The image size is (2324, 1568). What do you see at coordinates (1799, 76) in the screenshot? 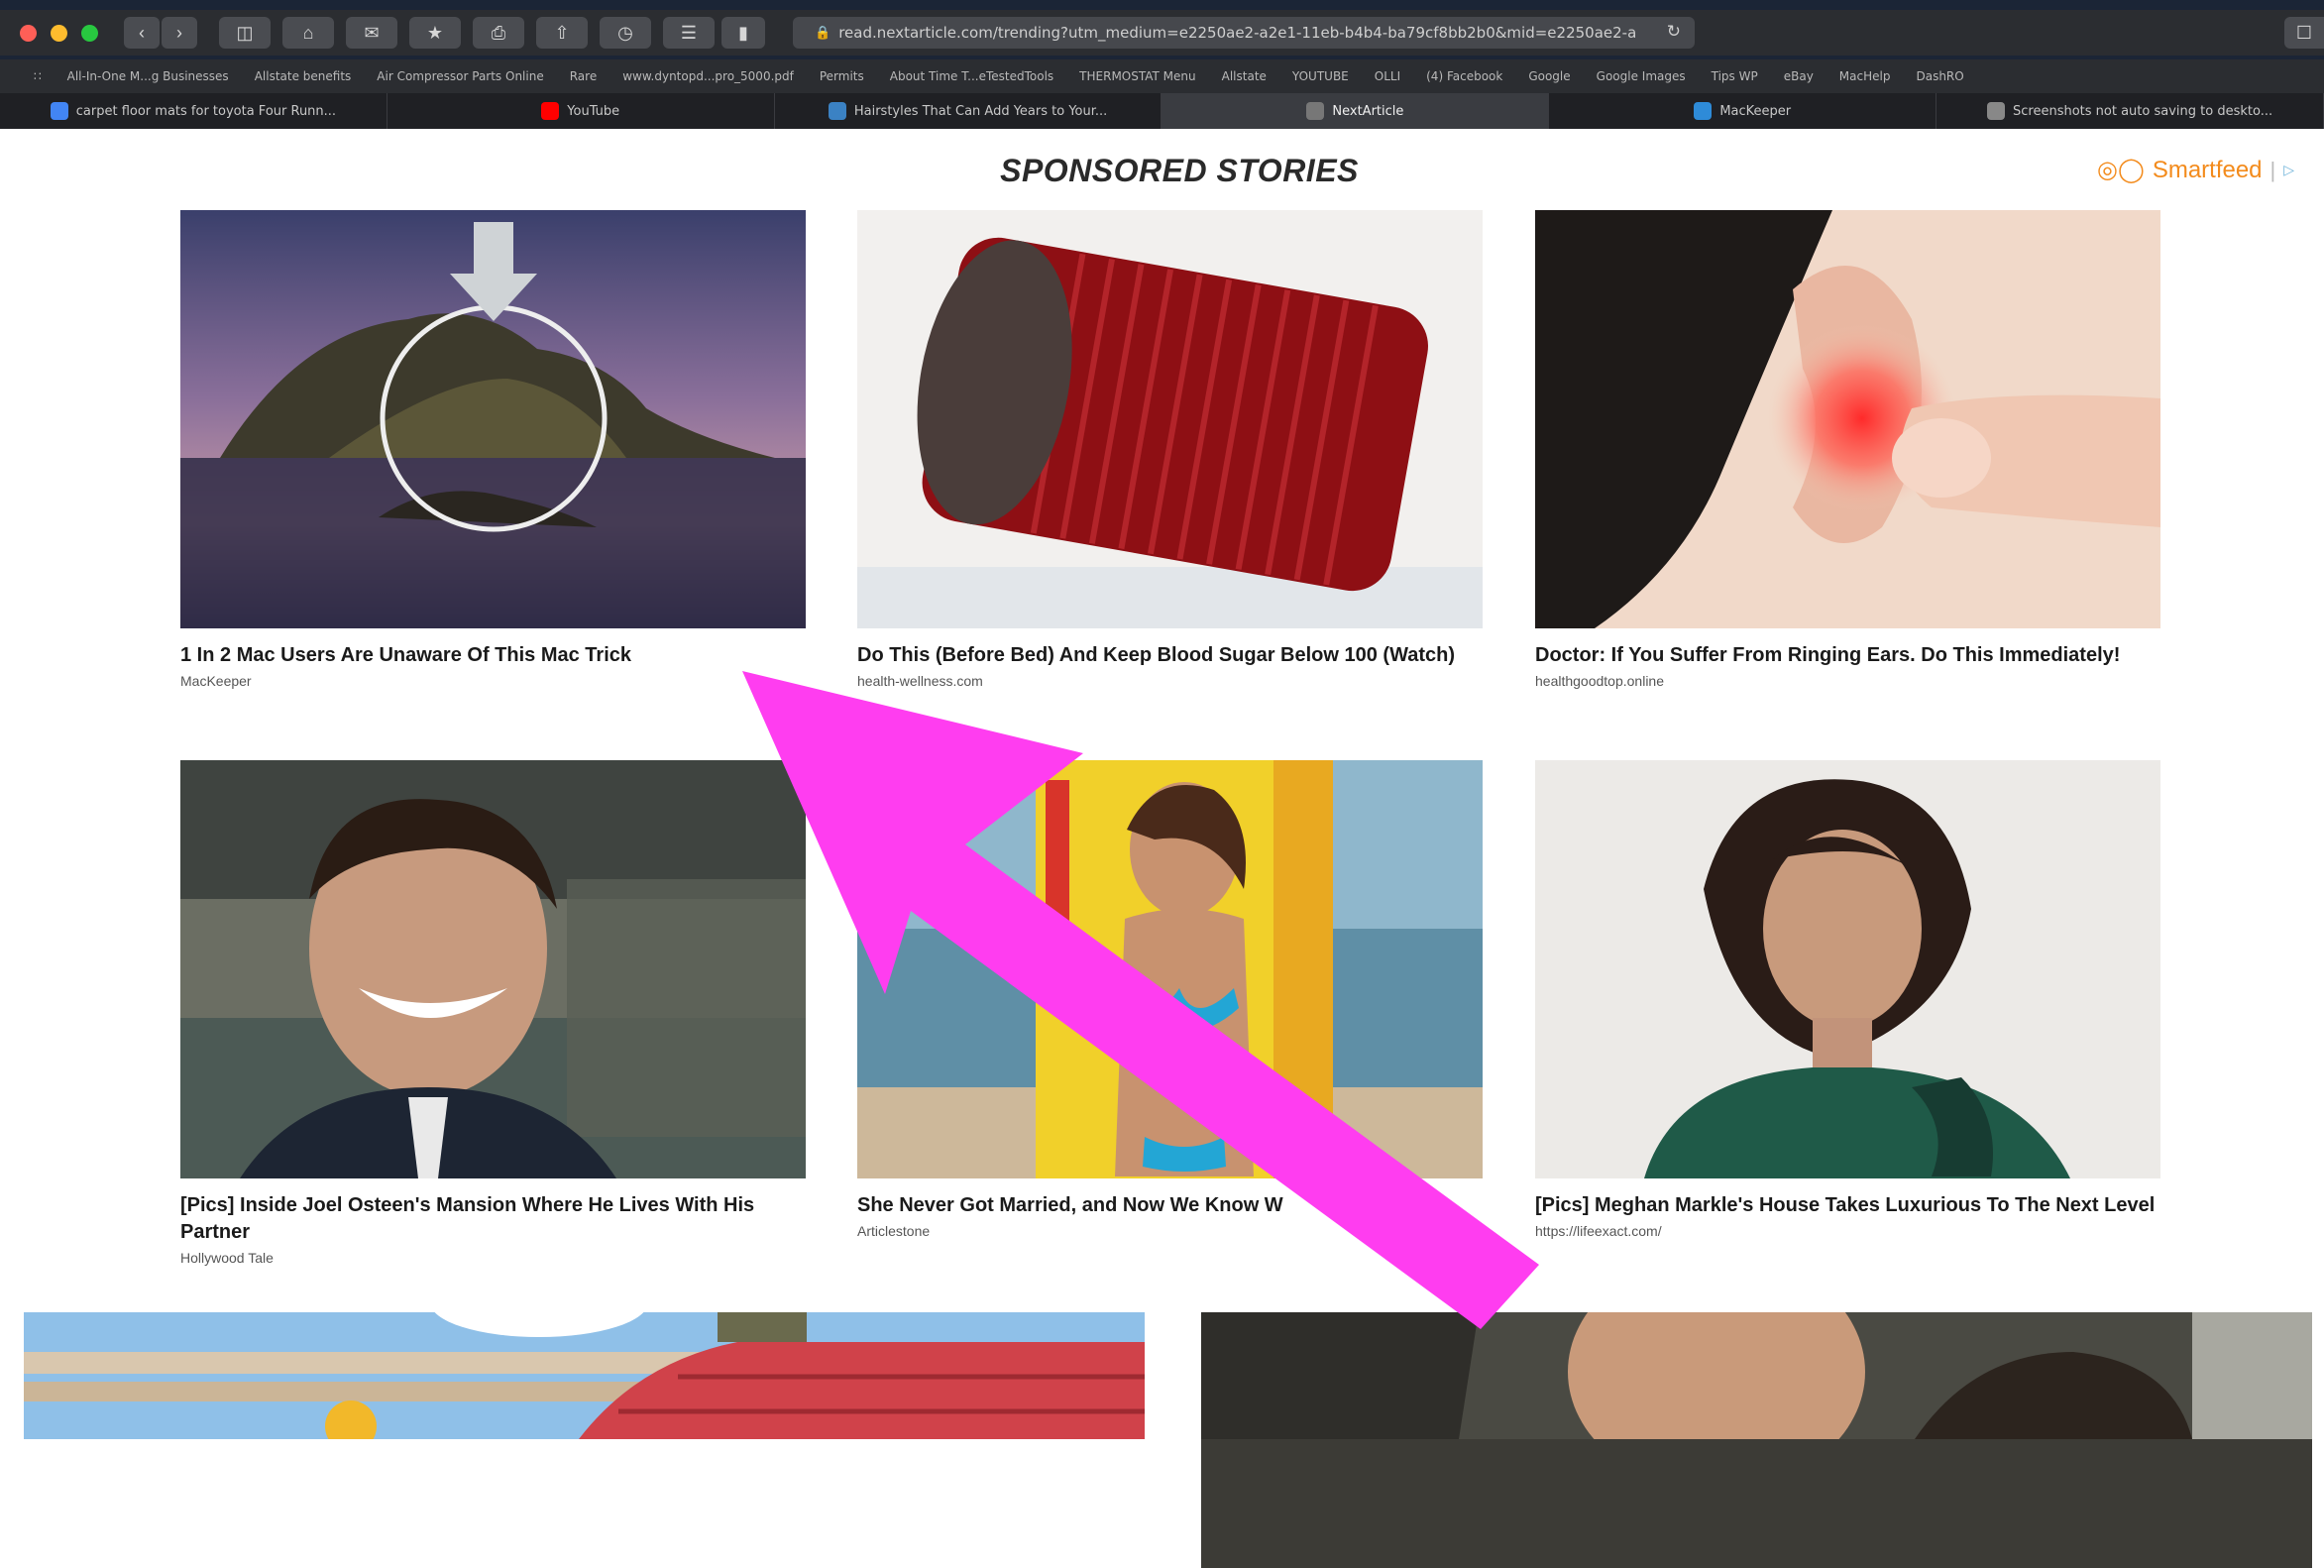
I see `bookmark-item: eBay` at bounding box center [1799, 76].